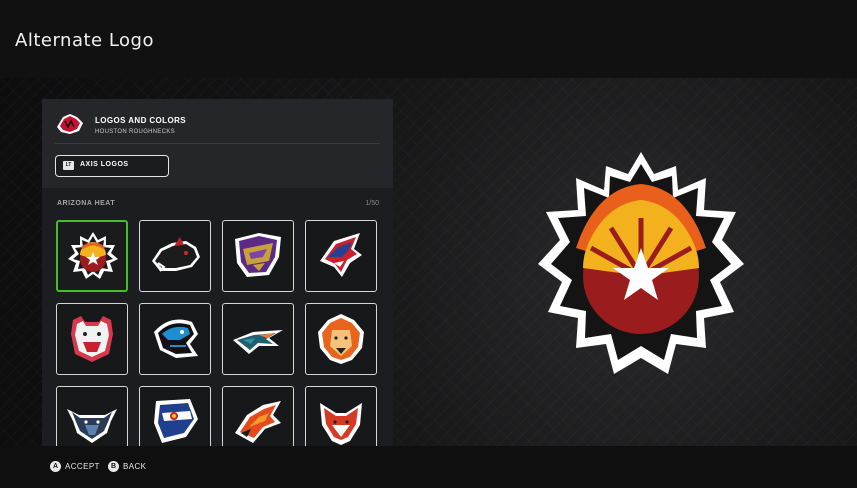  Describe the element at coordinates (176, 421) in the screenshot. I see `flag-shield-logo-icon` at that location.